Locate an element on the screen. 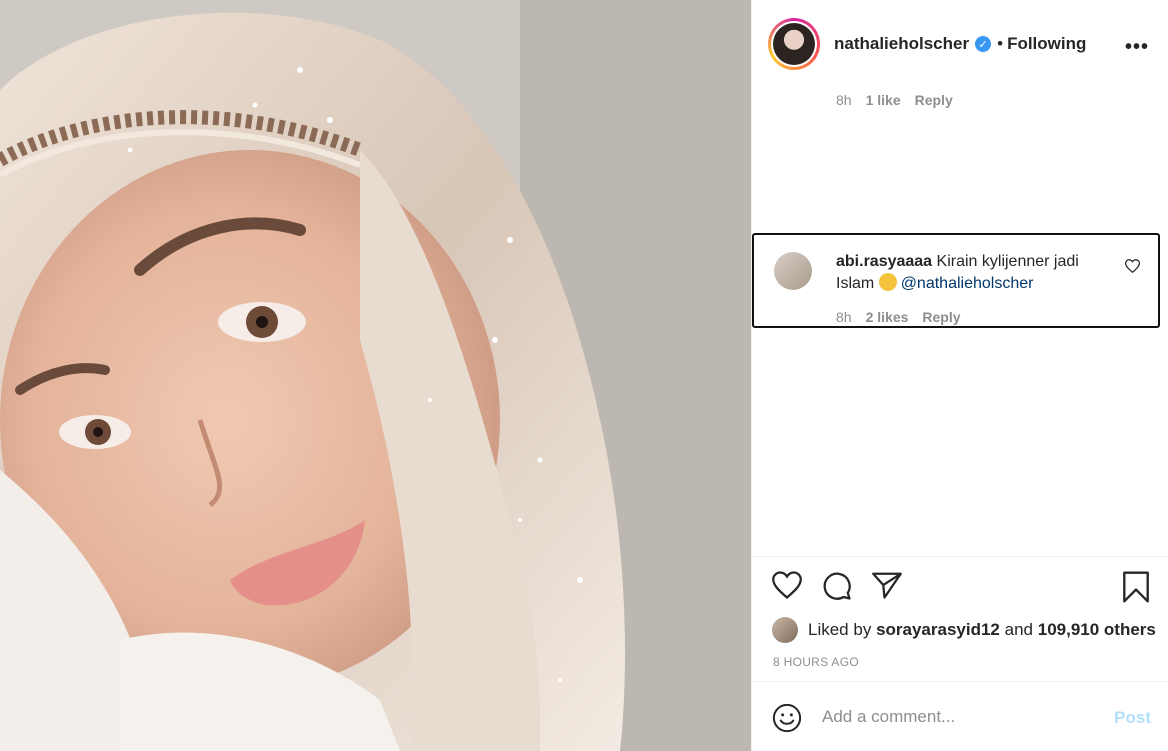  likes-count-link: 109,910 others is located at coordinates (1097, 630).